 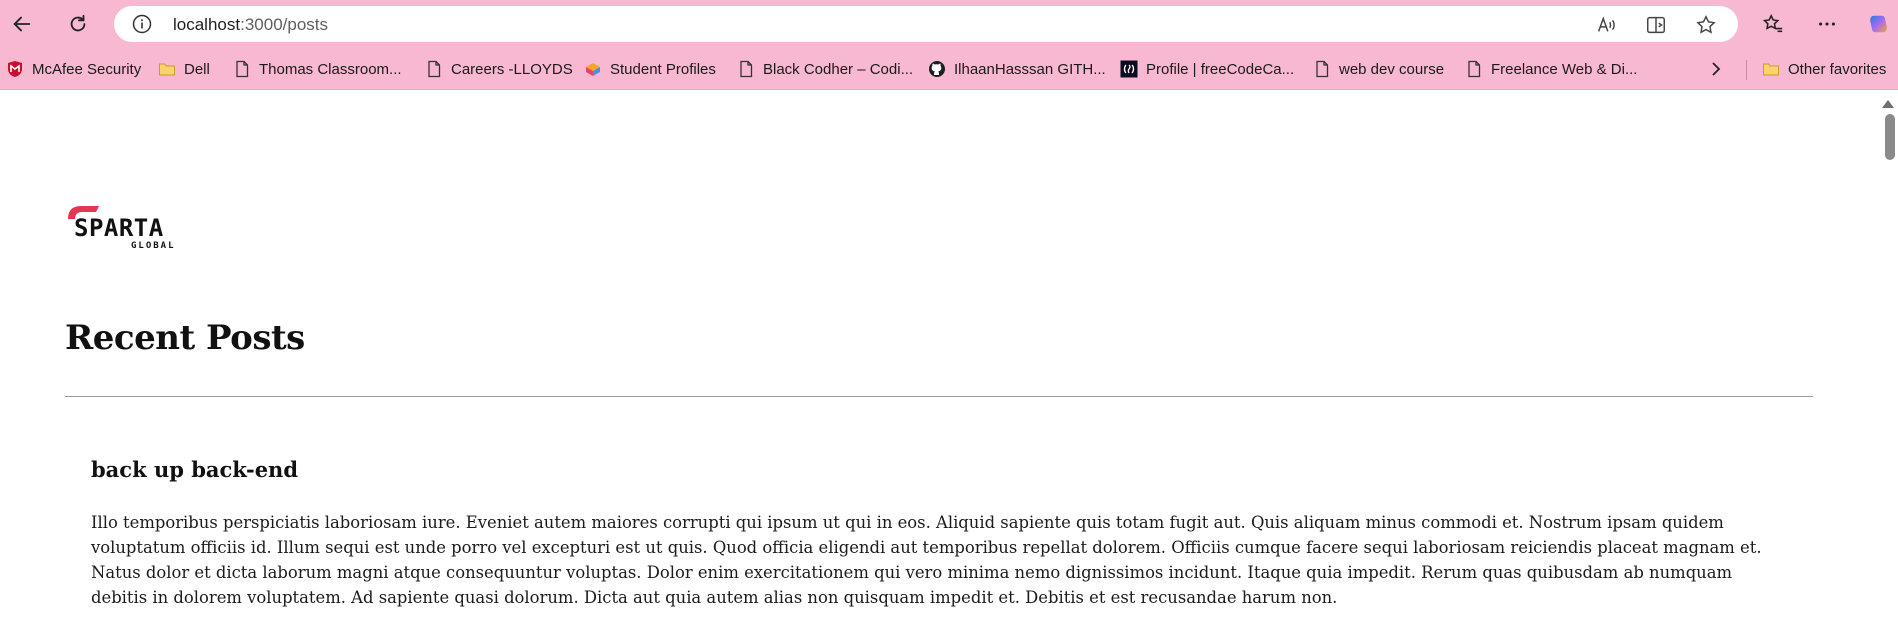 I want to click on address-bar: localhost:3000/posts, so click(x=926, y=24).